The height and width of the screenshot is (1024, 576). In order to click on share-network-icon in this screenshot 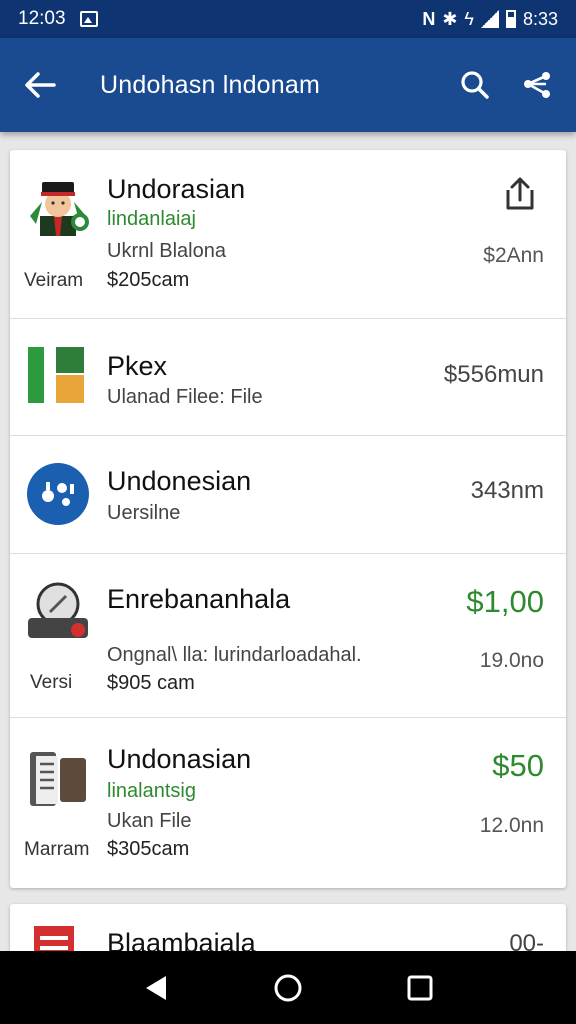, I will do `click(537, 85)`.